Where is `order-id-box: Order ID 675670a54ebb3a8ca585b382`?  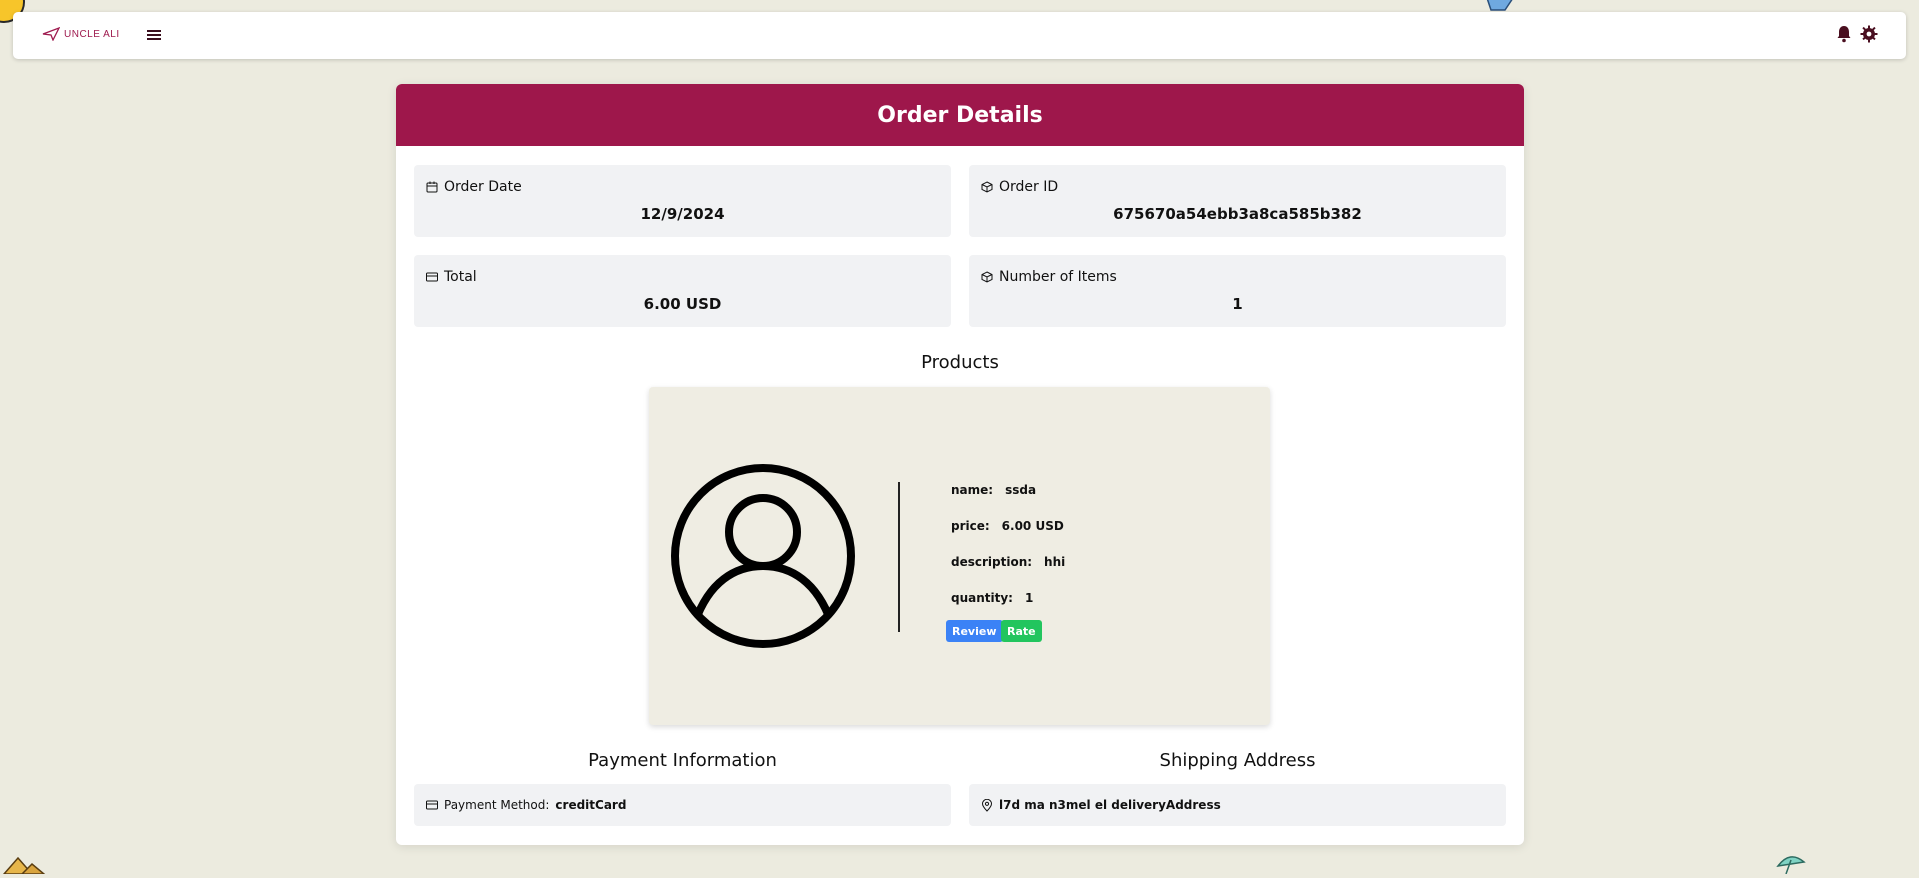
order-id-box: Order ID 675670a54ebb3a8ca585b382 is located at coordinates (1237, 201).